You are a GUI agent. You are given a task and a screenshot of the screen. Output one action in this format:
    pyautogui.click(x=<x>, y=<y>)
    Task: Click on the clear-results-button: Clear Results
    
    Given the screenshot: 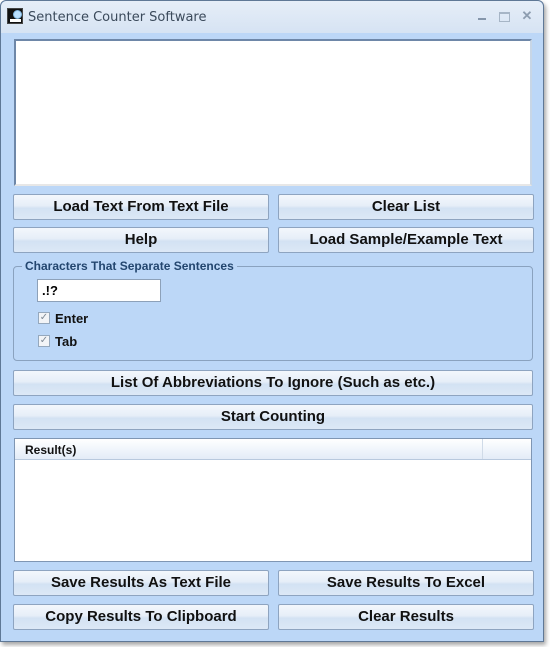 What is the action you would take?
    pyautogui.click(x=406, y=617)
    